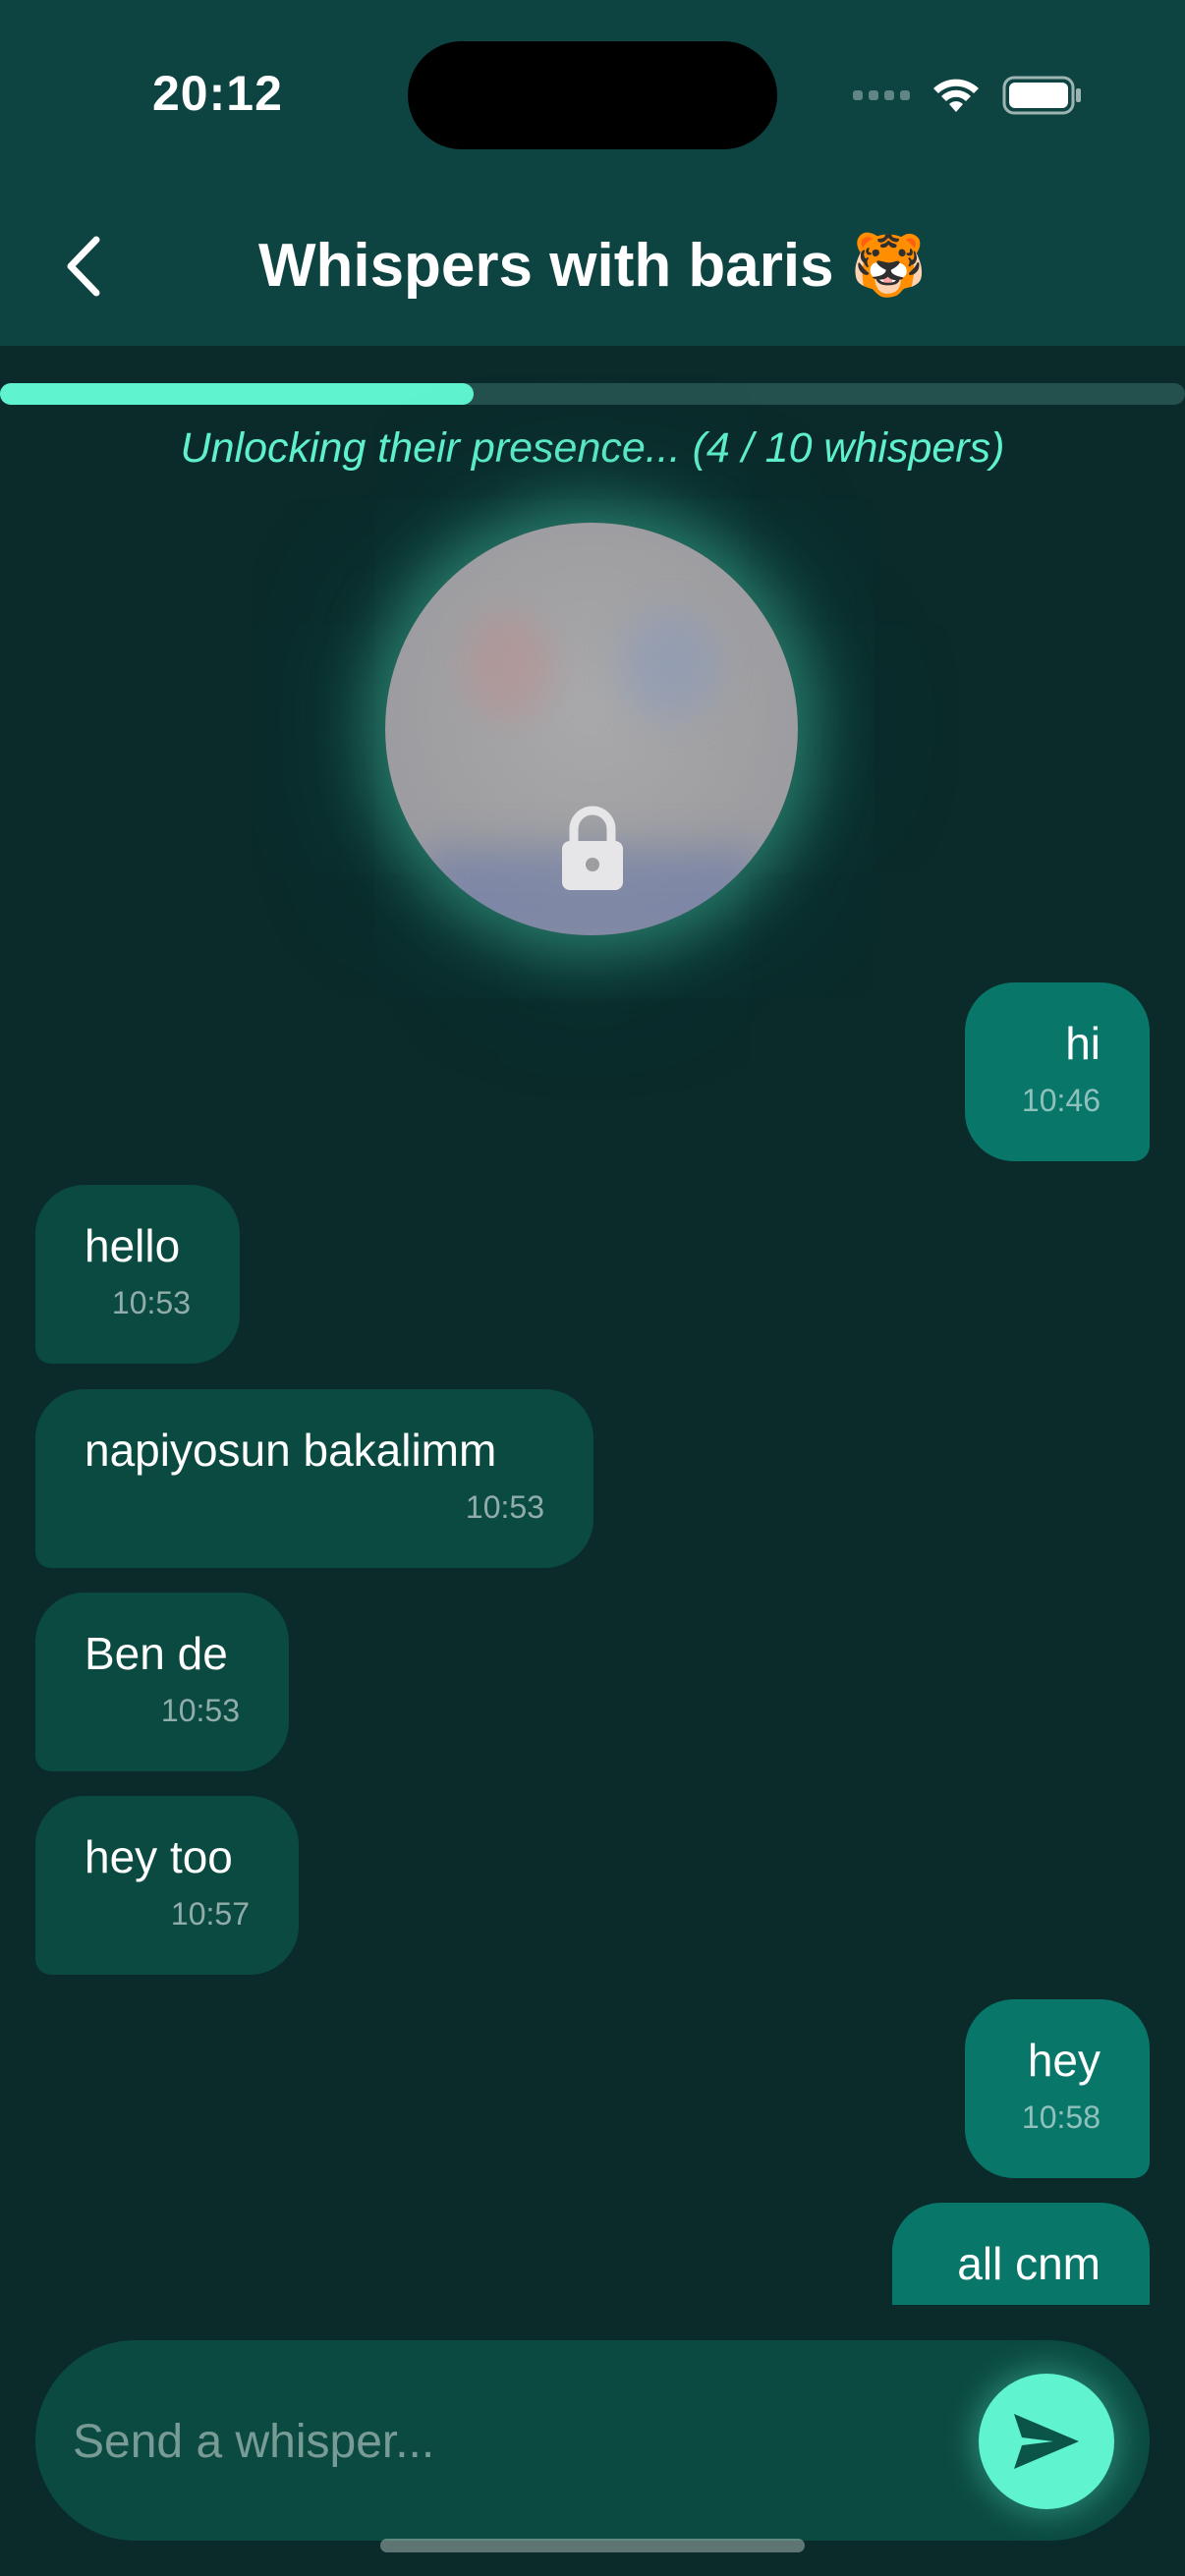  I want to click on message-bubble-incoming: Ben de 10:53, so click(162, 1682).